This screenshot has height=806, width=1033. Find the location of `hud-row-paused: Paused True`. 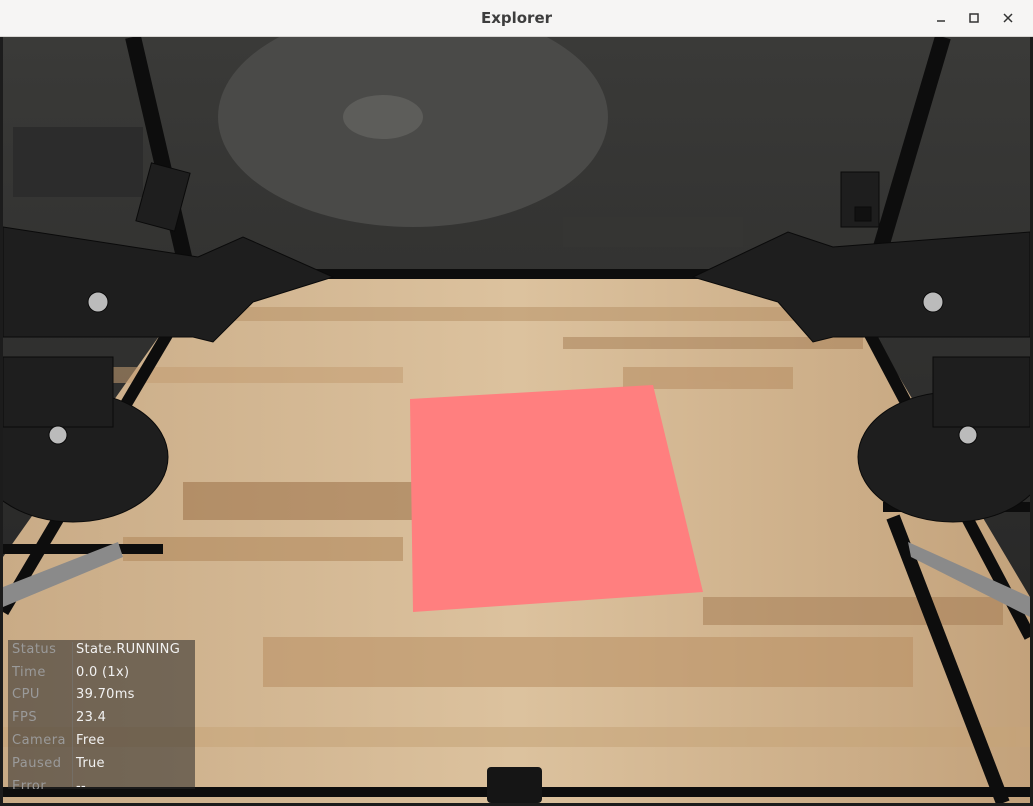

hud-row-paused: Paused True is located at coordinates (101, 767).